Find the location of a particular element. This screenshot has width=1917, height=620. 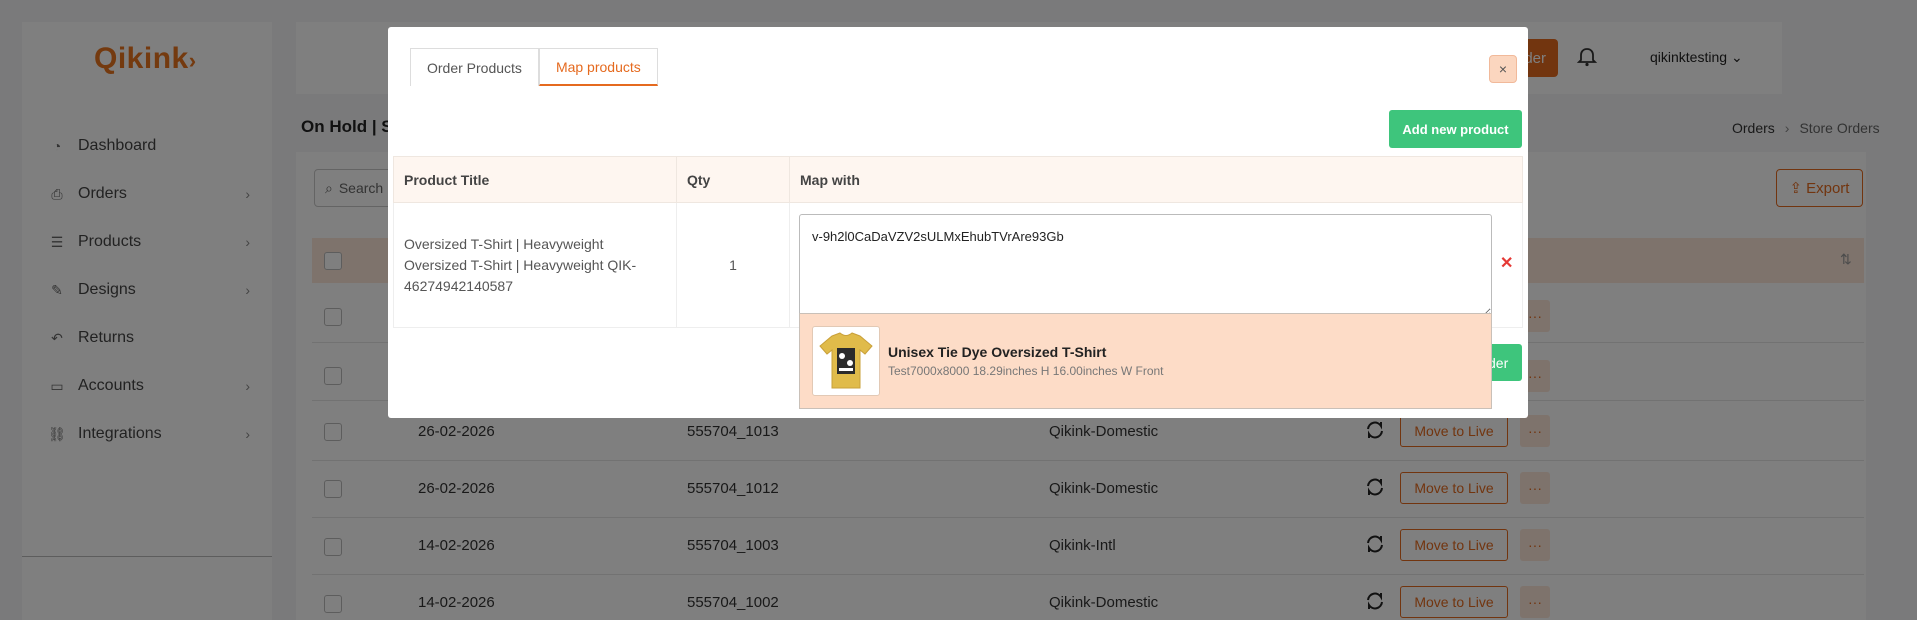

suggestion-product-name: Unisex Tie Dye Oversized T-Shirt is located at coordinates (997, 352).